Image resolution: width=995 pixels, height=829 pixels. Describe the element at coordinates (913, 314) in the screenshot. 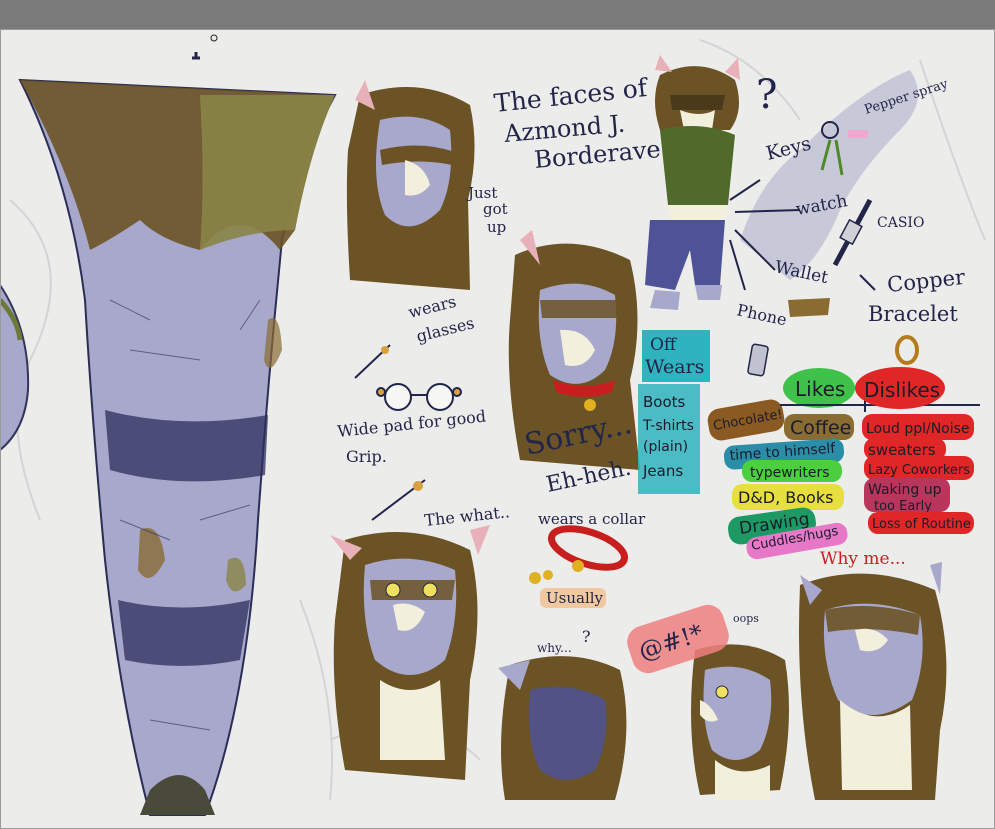

I see `item-bracelet: Bracelet` at that location.